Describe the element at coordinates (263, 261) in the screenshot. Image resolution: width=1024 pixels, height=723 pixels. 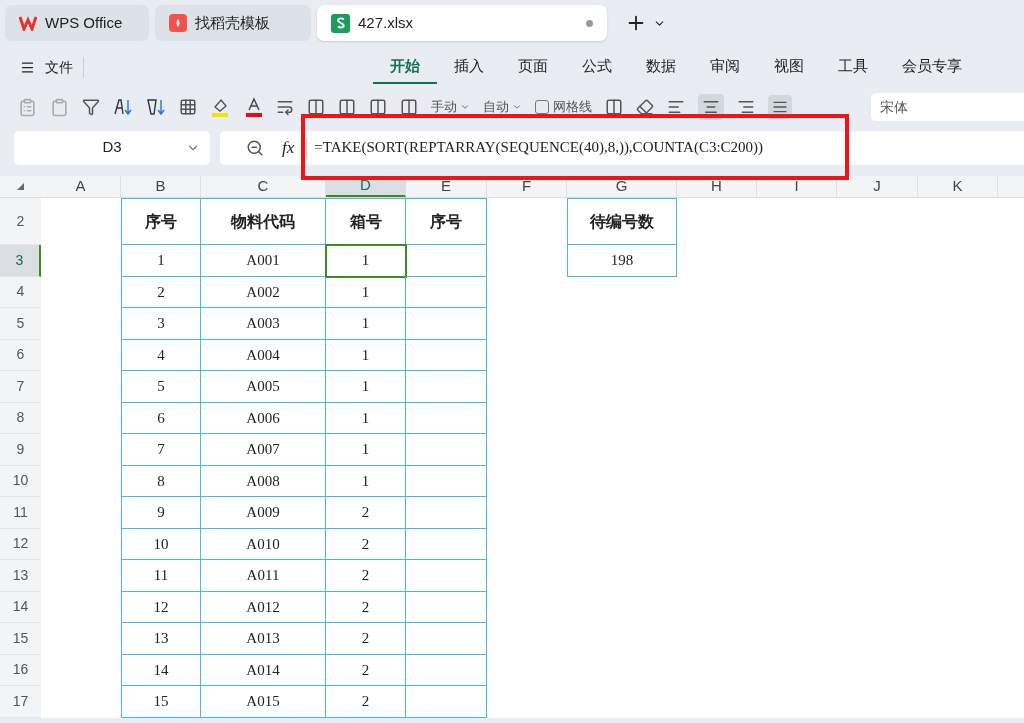
I see `table-cell: A001` at that location.